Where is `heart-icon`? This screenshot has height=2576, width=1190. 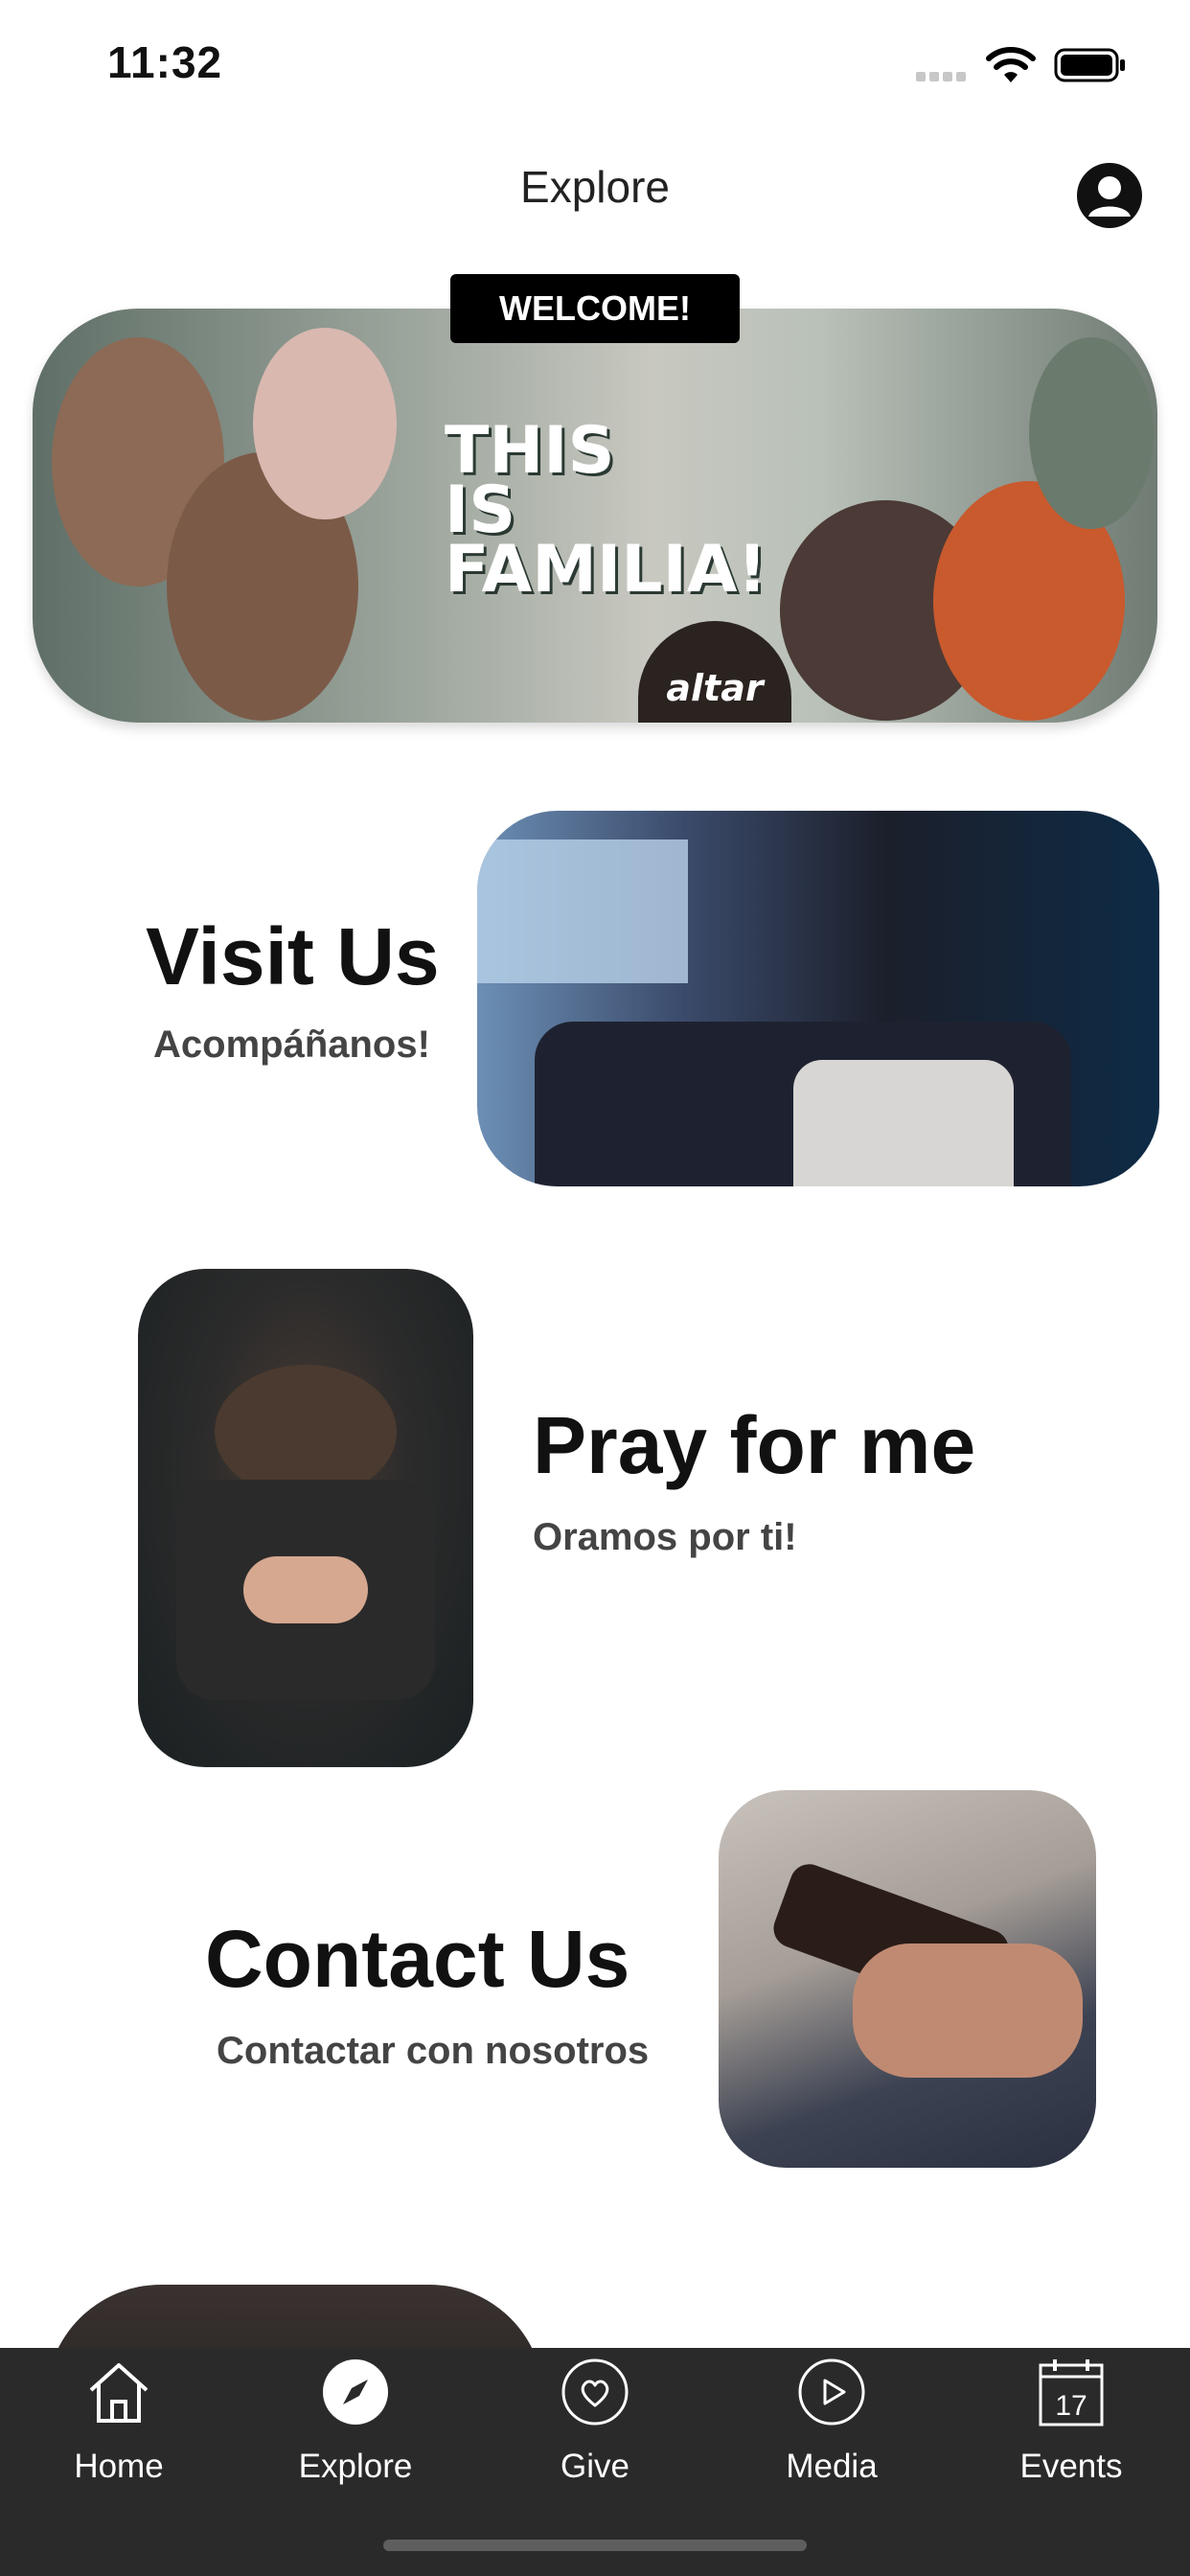
heart-icon is located at coordinates (595, 2392).